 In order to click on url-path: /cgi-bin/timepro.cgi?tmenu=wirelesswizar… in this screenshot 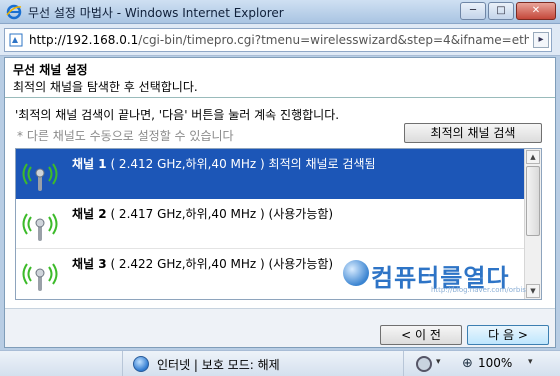, I will do `click(333, 40)`.